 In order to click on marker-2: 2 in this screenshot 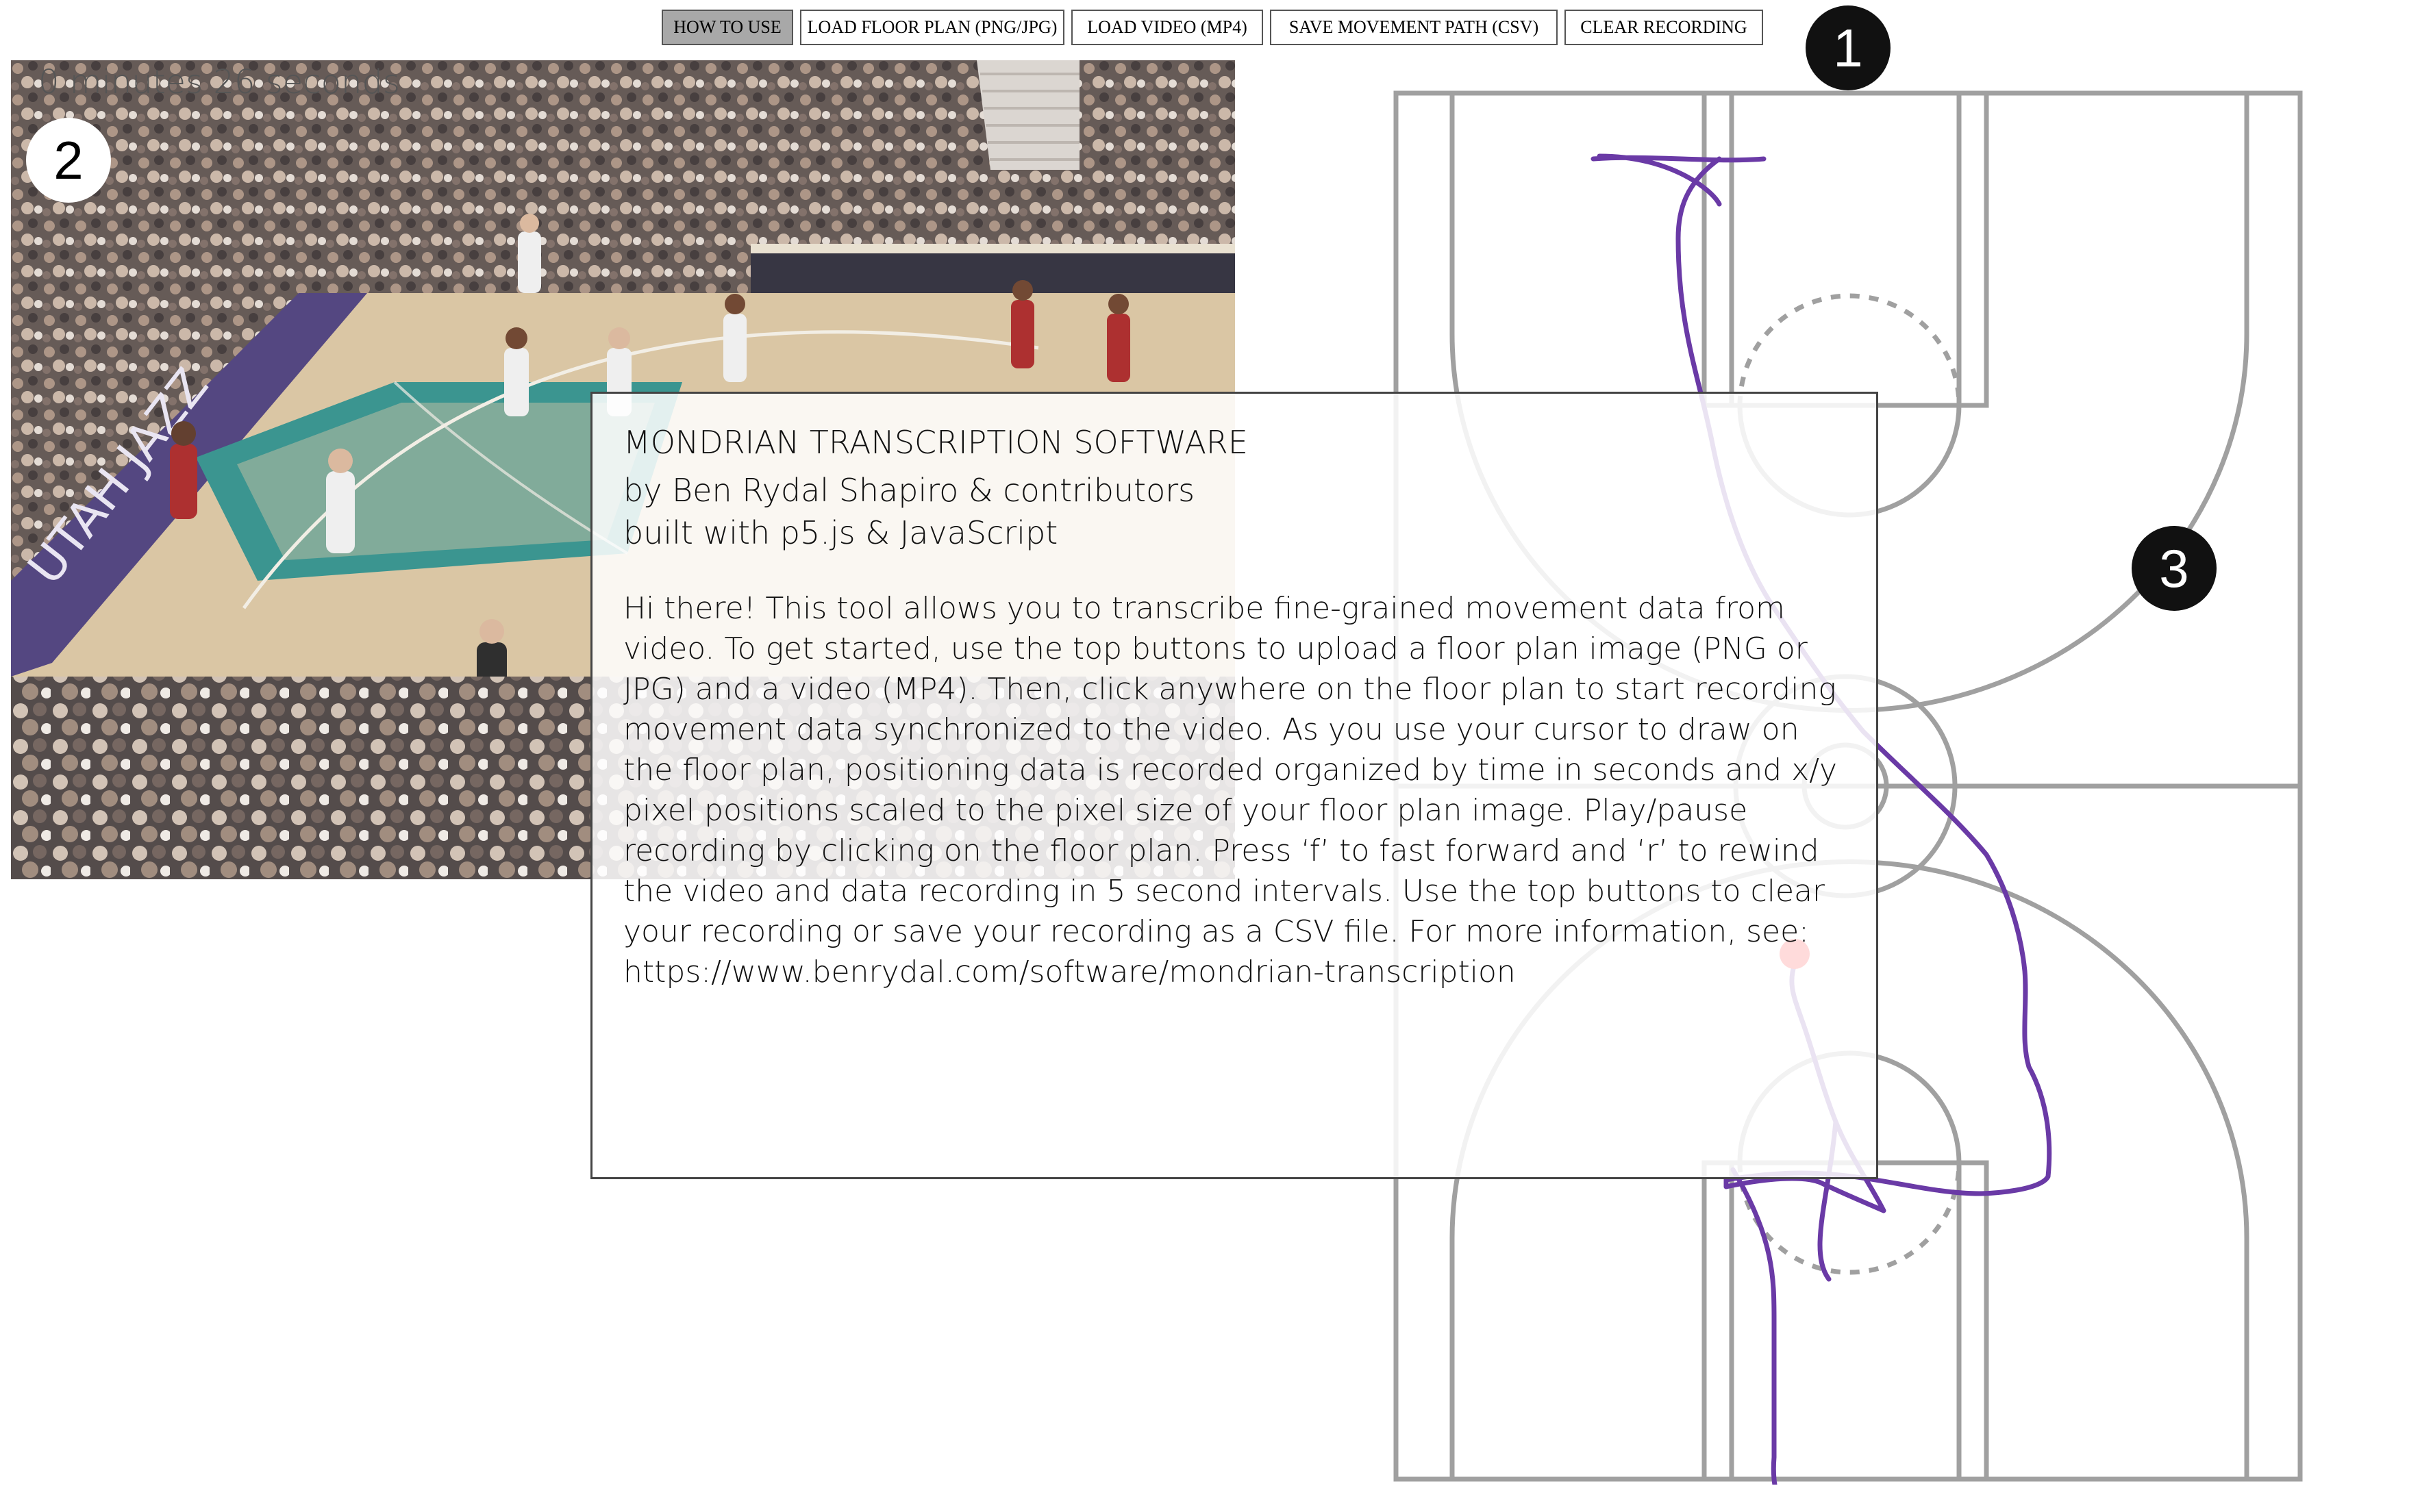, I will do `click(68, 160)`.